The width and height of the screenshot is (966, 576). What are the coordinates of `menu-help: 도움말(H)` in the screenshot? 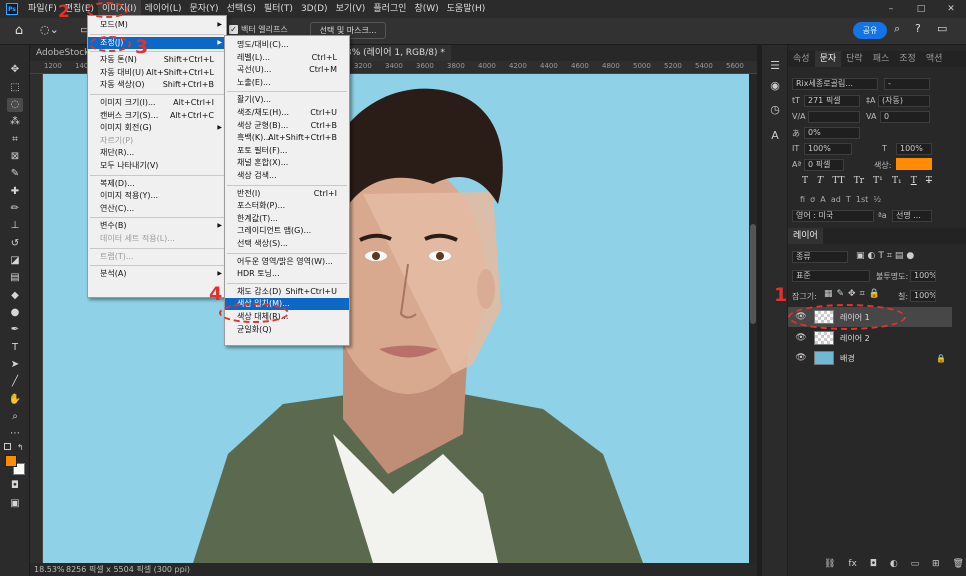 It's located at (466, 9).